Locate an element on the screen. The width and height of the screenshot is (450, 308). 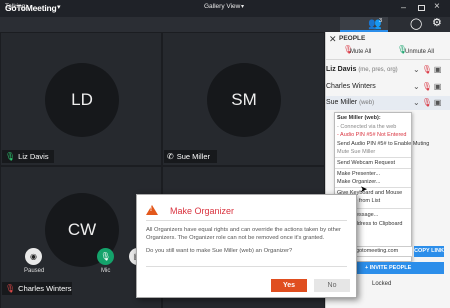
menu-info: - Audio PIN #5# Not Entered is located at coordinates (372, 135).